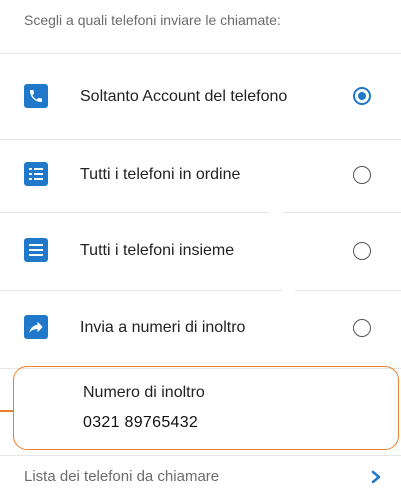  Describe the element at coordinates (184, 96) in the screenshot. I see `option-label: Soltanto Account del telefono` at that location.